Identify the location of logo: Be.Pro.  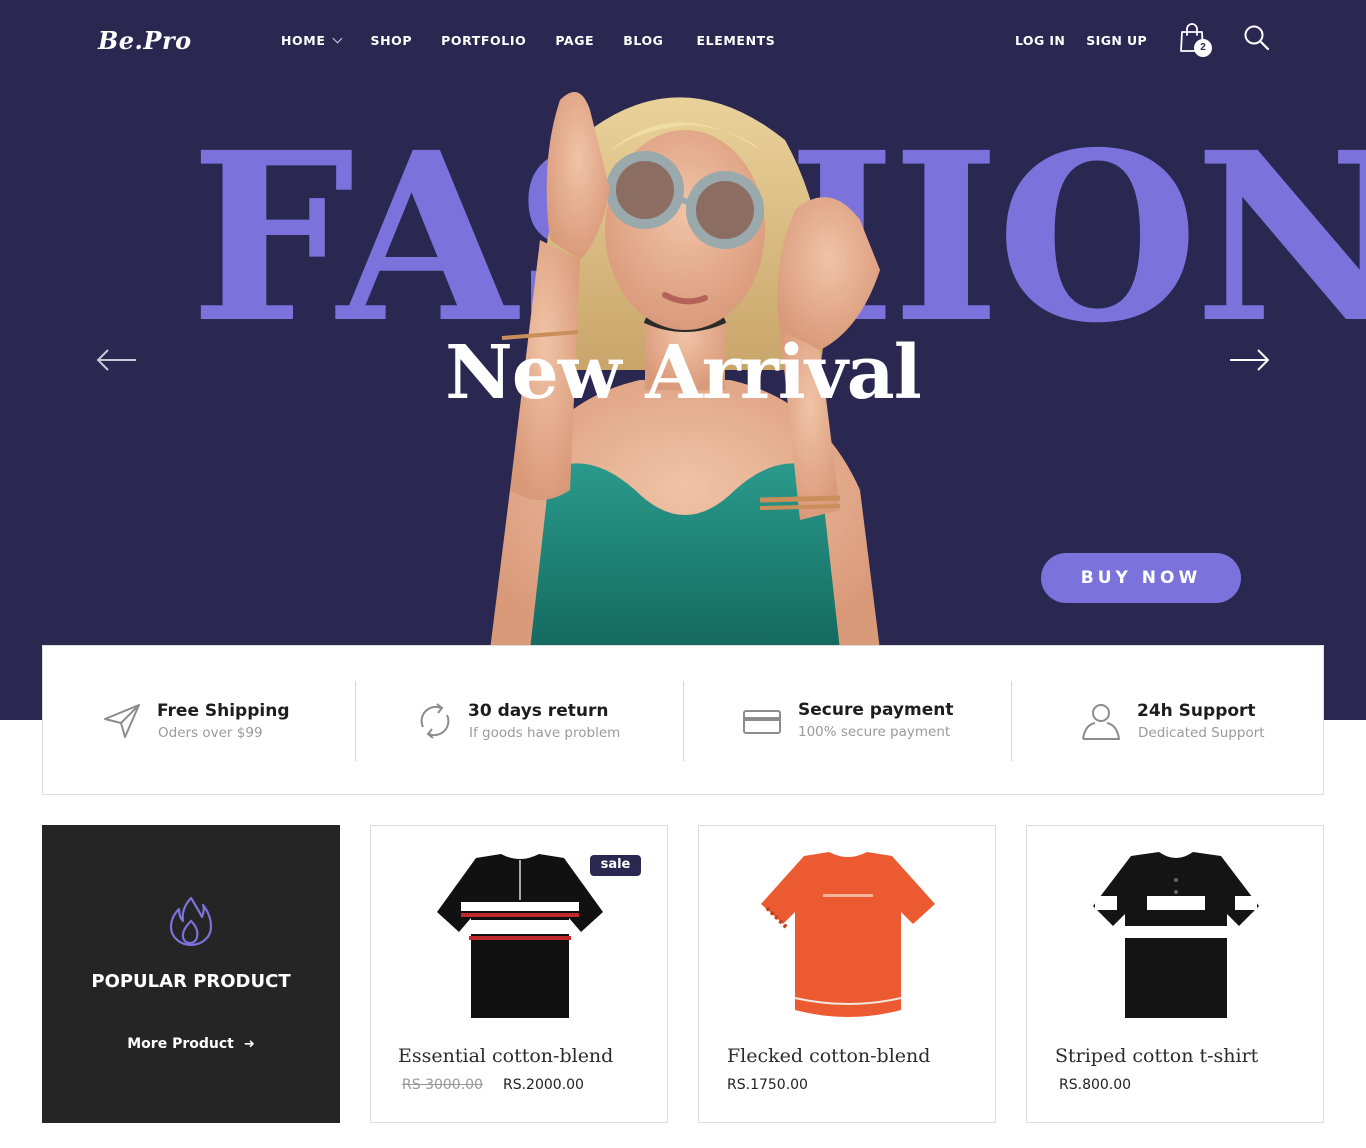
(145, 40).